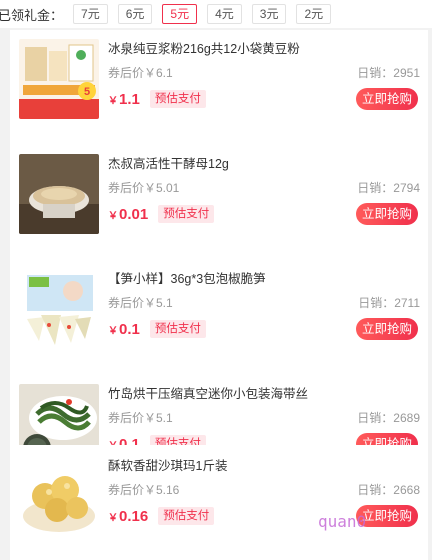  What do you see at coordinates (59, 496) in the screenshot?
I see `sachima-pastry-icon` at bounding box center [59, 496].